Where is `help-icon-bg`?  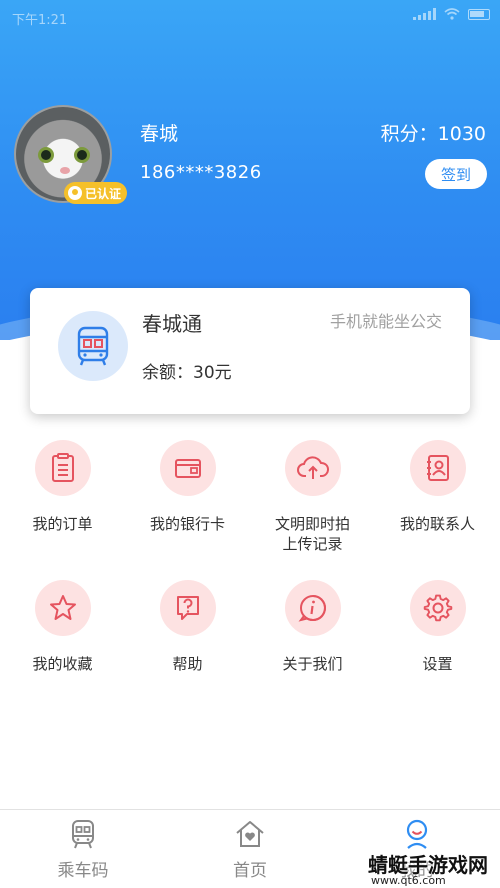 help-icon-bg is located at coordinates (187, 608).